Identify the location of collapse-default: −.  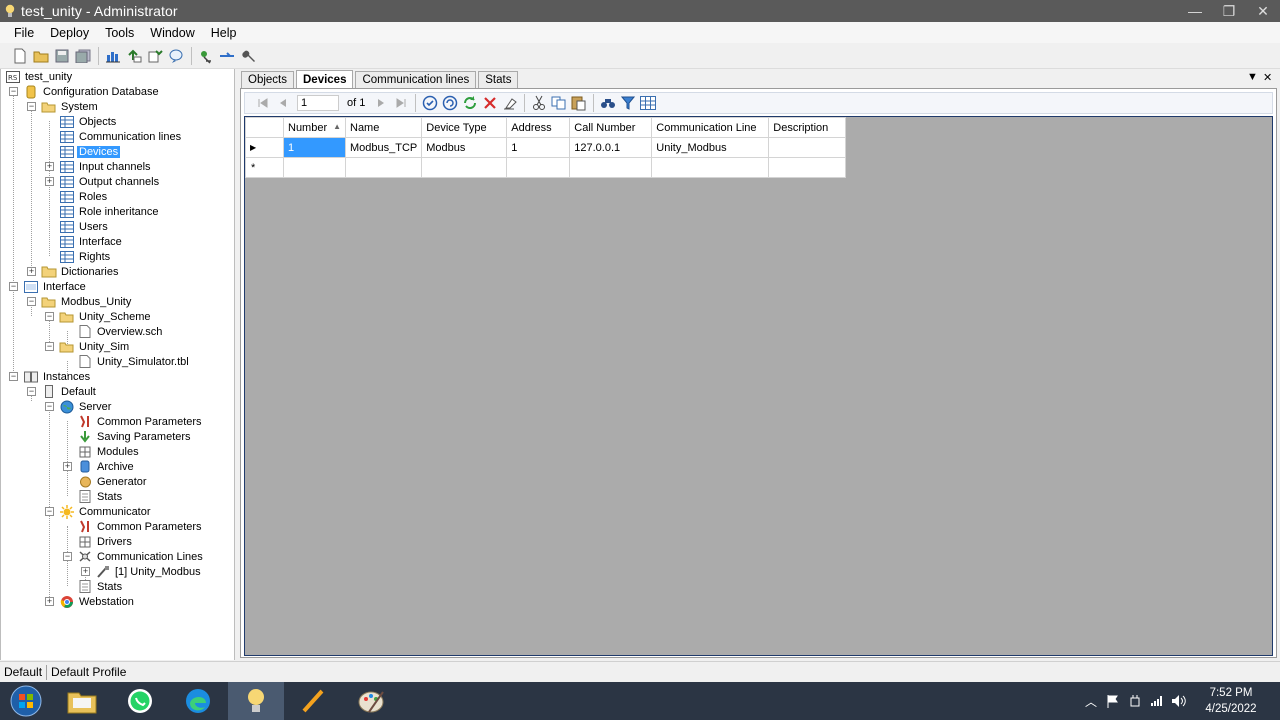
(31, 391).